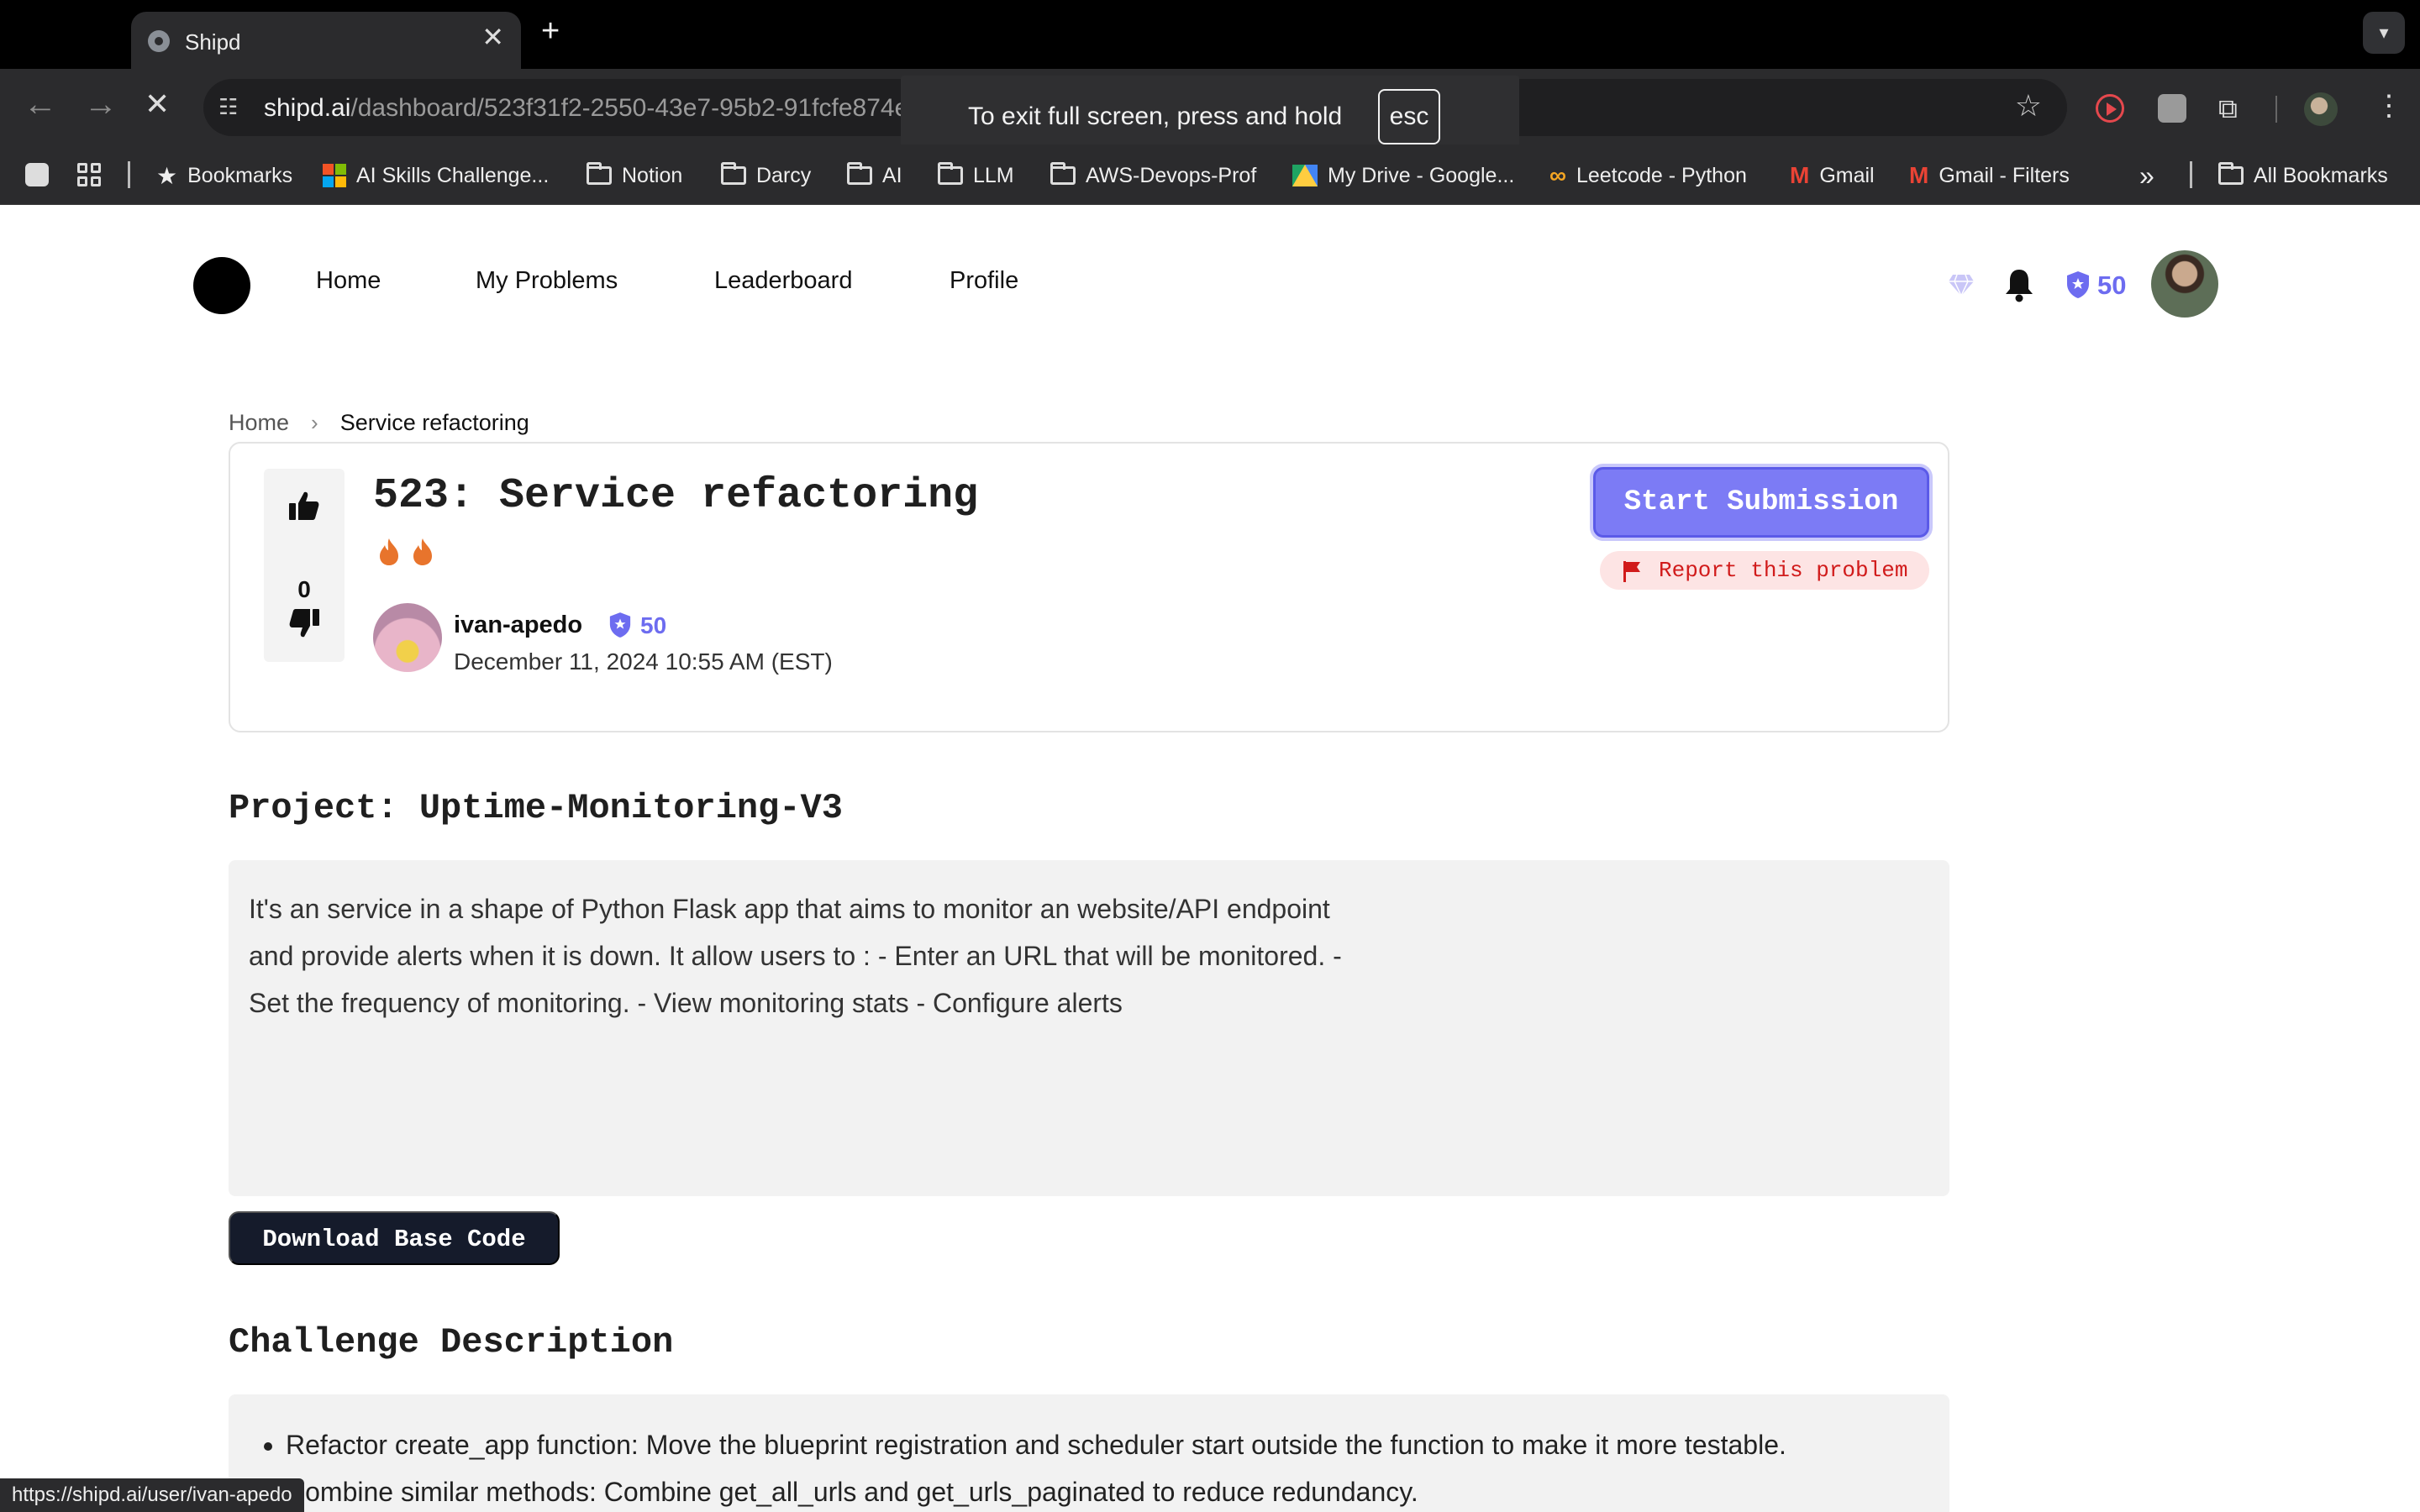 This screenshot has height=1512, width=2420. What do you see at coordinates (766, 175) in the screenshot?
I see `bookmark-darcy: Darcy` at bounding box center [766, 175].